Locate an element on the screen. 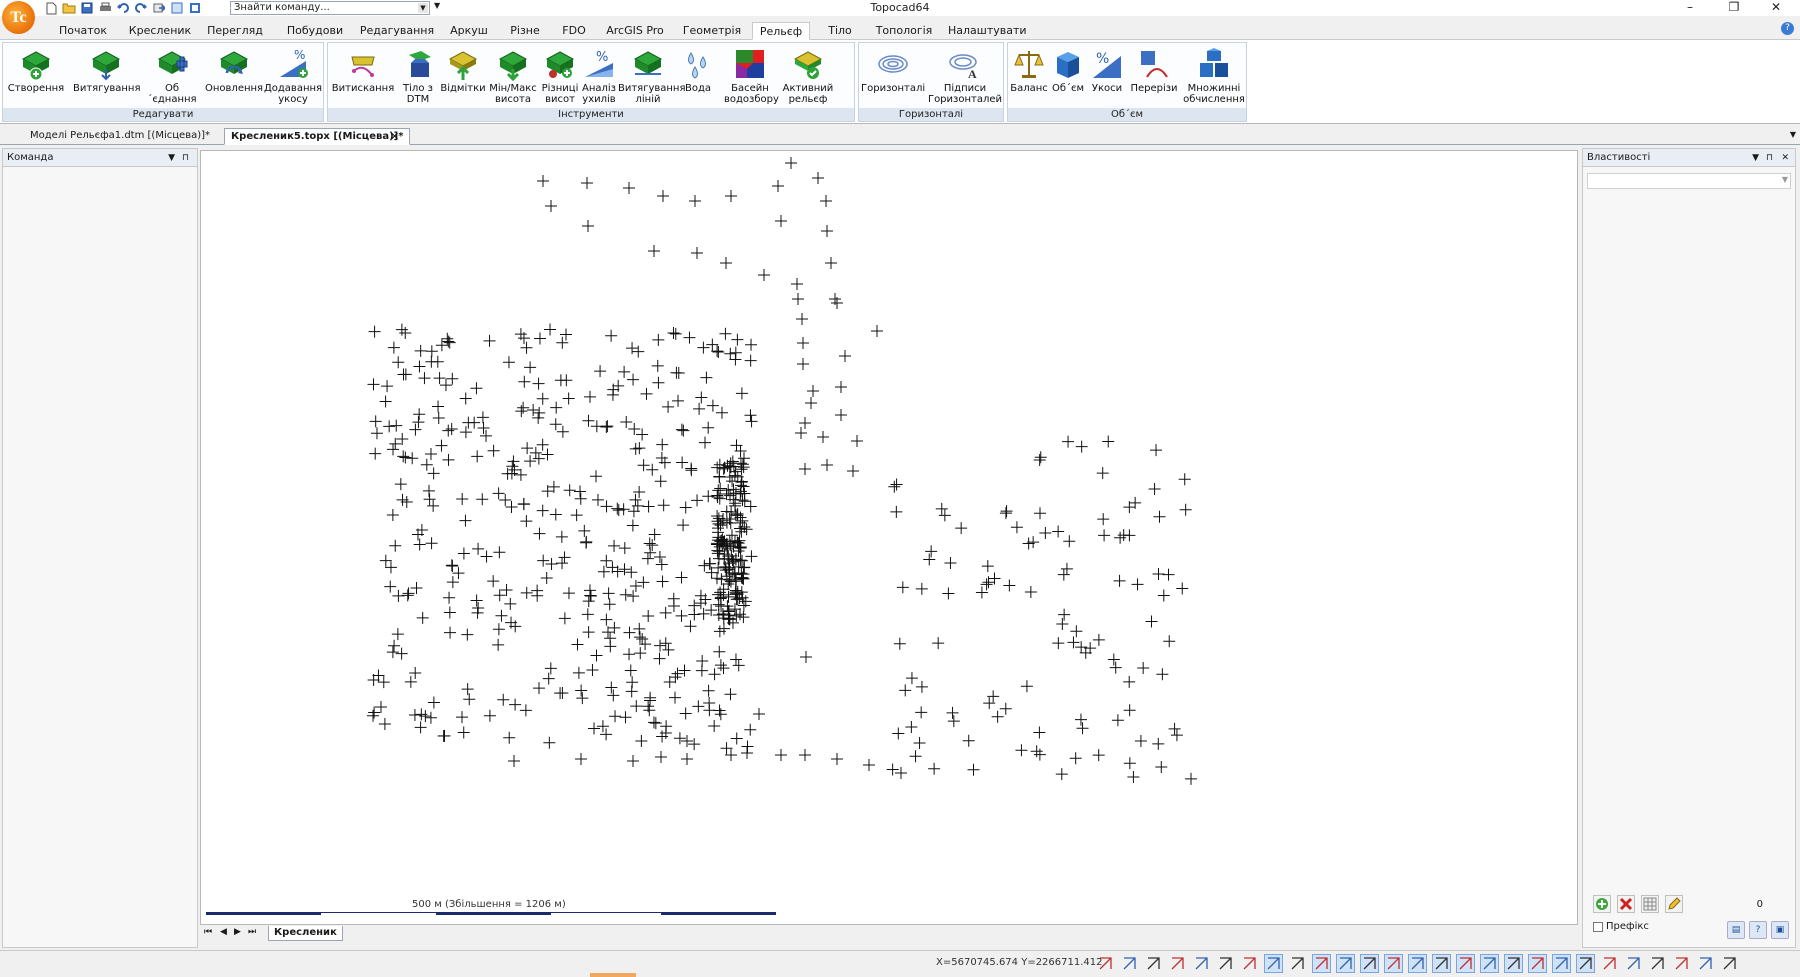 The width and height of the screenshot is (1800, 977). ribbon-button-4-4: Перерізи is located at coordinates (1154, 77).